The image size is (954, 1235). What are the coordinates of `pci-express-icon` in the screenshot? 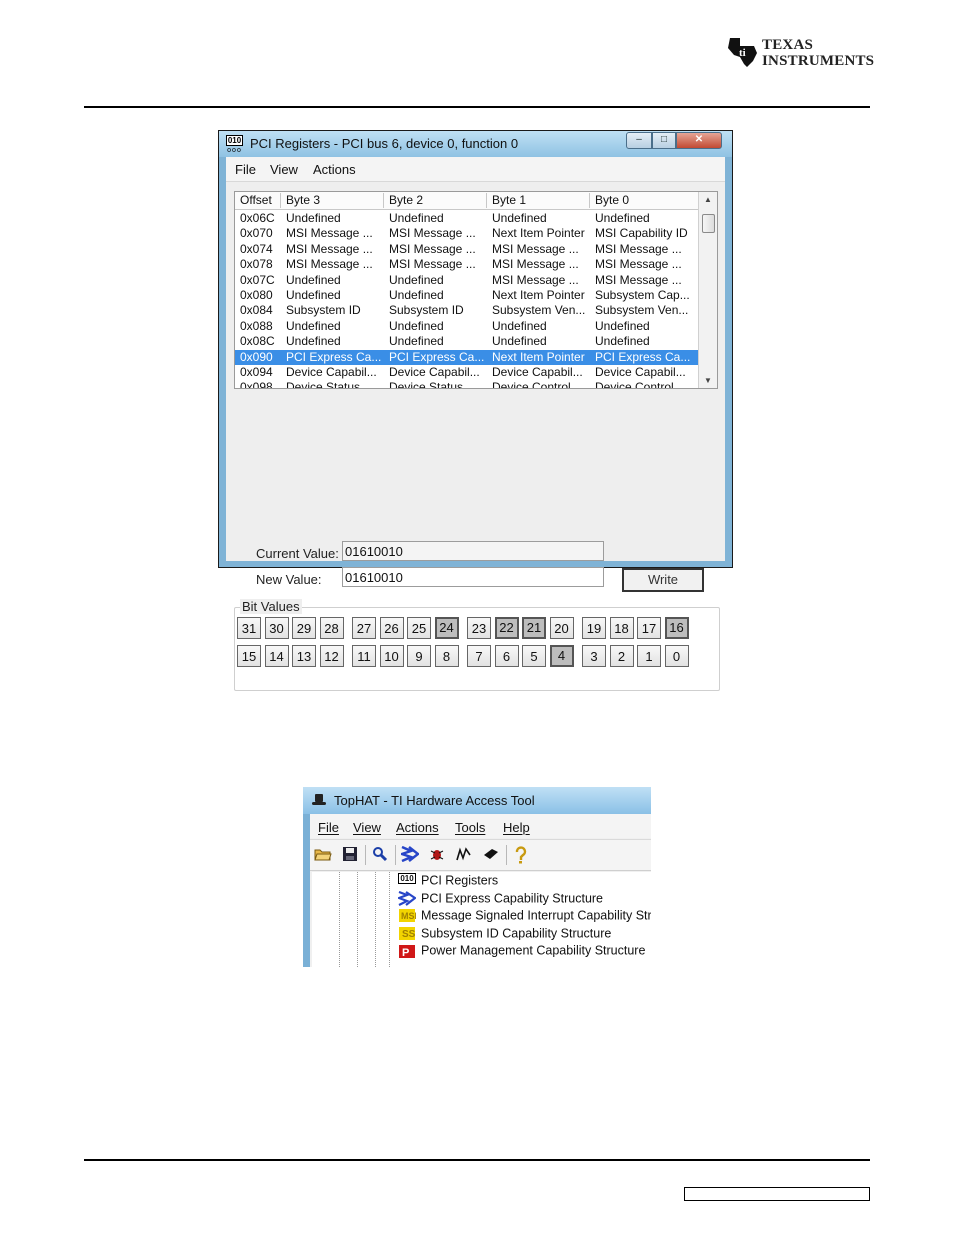 It's located at (409, 854).